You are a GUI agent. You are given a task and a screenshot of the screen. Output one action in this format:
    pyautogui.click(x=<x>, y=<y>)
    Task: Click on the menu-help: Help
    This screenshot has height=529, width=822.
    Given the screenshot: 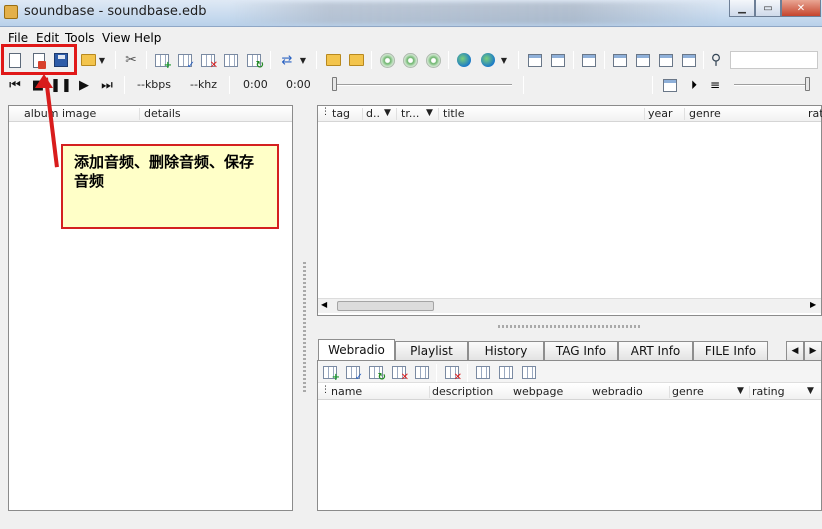 What is the action you would take?
    pyautogui.click(x=147, y=38)
    